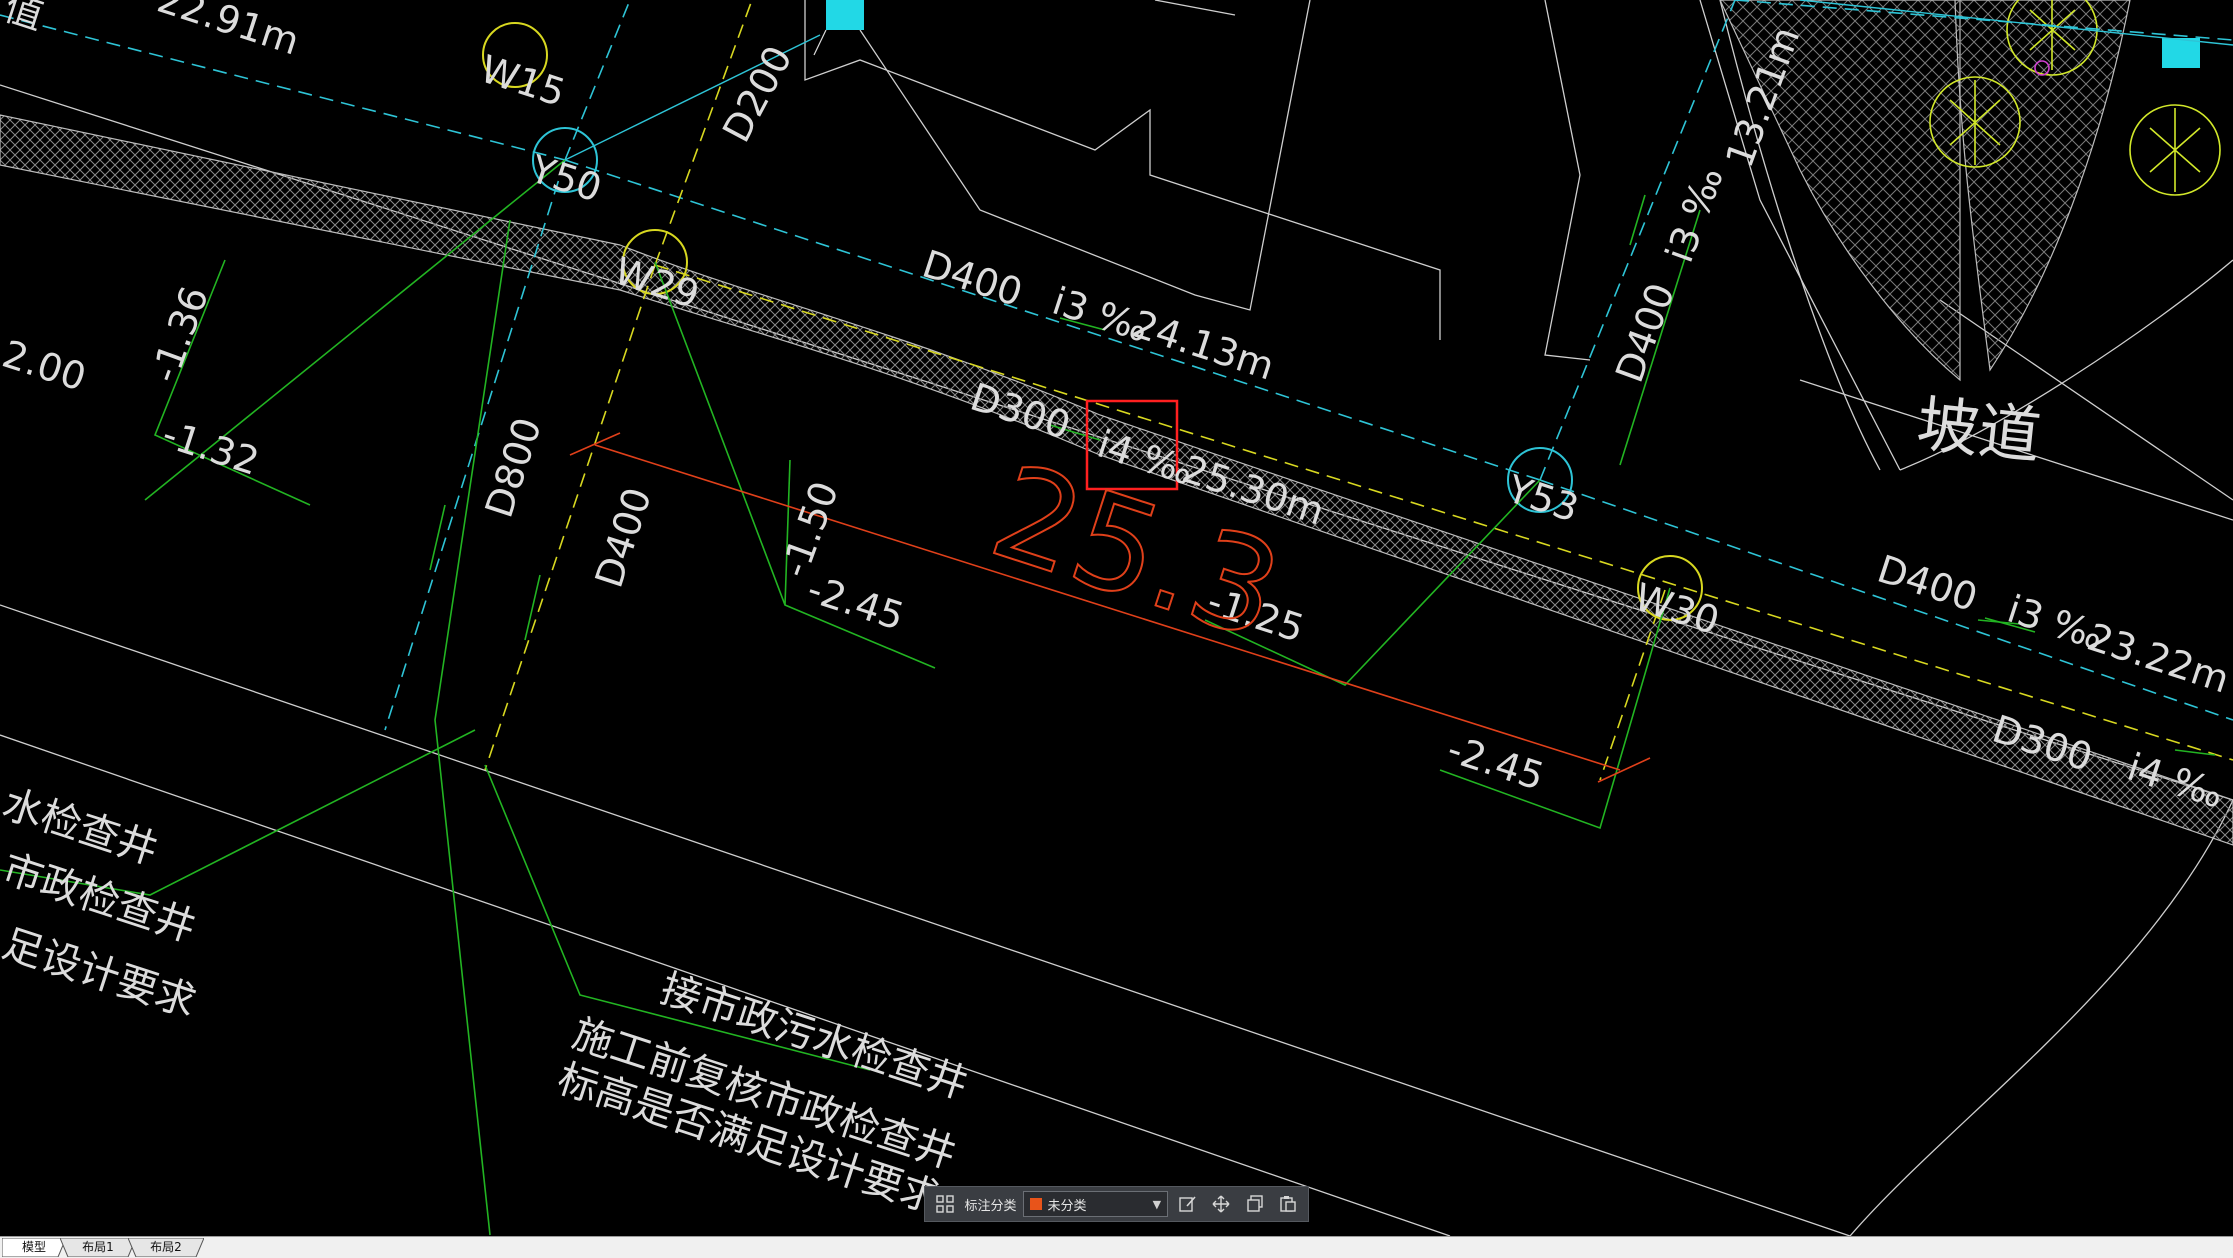  What do you see at coordinates (1187, 1204) in the screenshot?
I see `edit-icon` at bounding box center [1187, 1204].